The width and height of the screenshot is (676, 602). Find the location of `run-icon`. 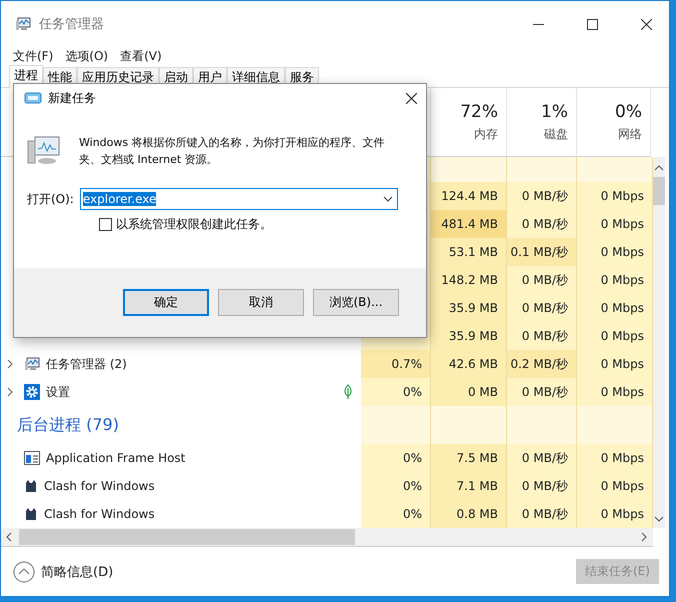

run-icon is located at coordinates (33, 98).